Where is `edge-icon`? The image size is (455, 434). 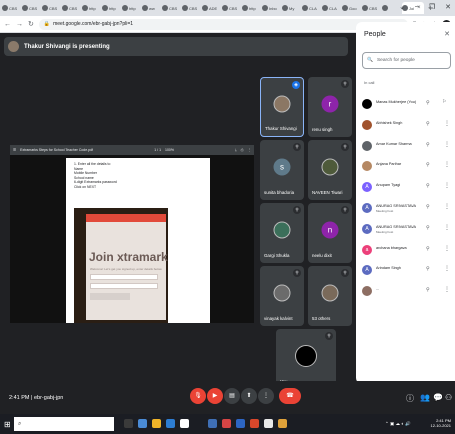 edge-icon is located at coordinates (142, 423).